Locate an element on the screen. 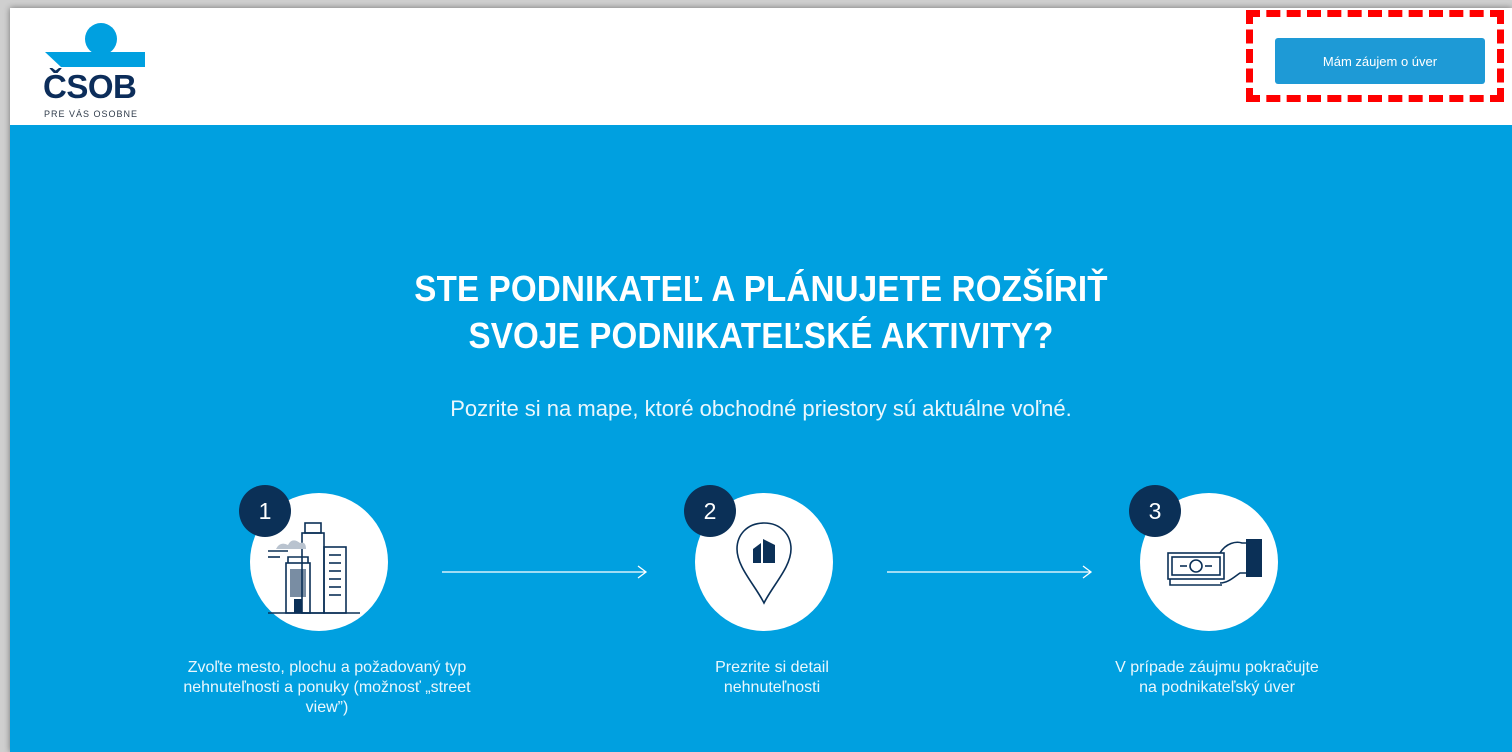  step-3-label-line: na podnikateľský úver is located at coordinates (1217, 687).